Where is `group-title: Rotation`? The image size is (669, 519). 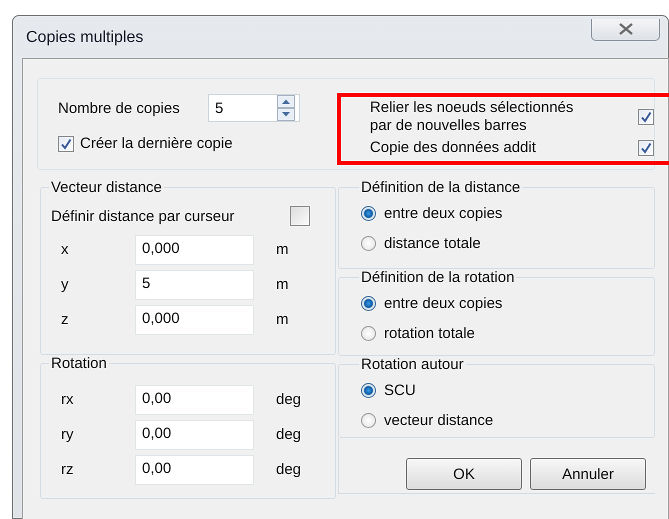 group-title: Rotation is located at coordinates (79, 363).